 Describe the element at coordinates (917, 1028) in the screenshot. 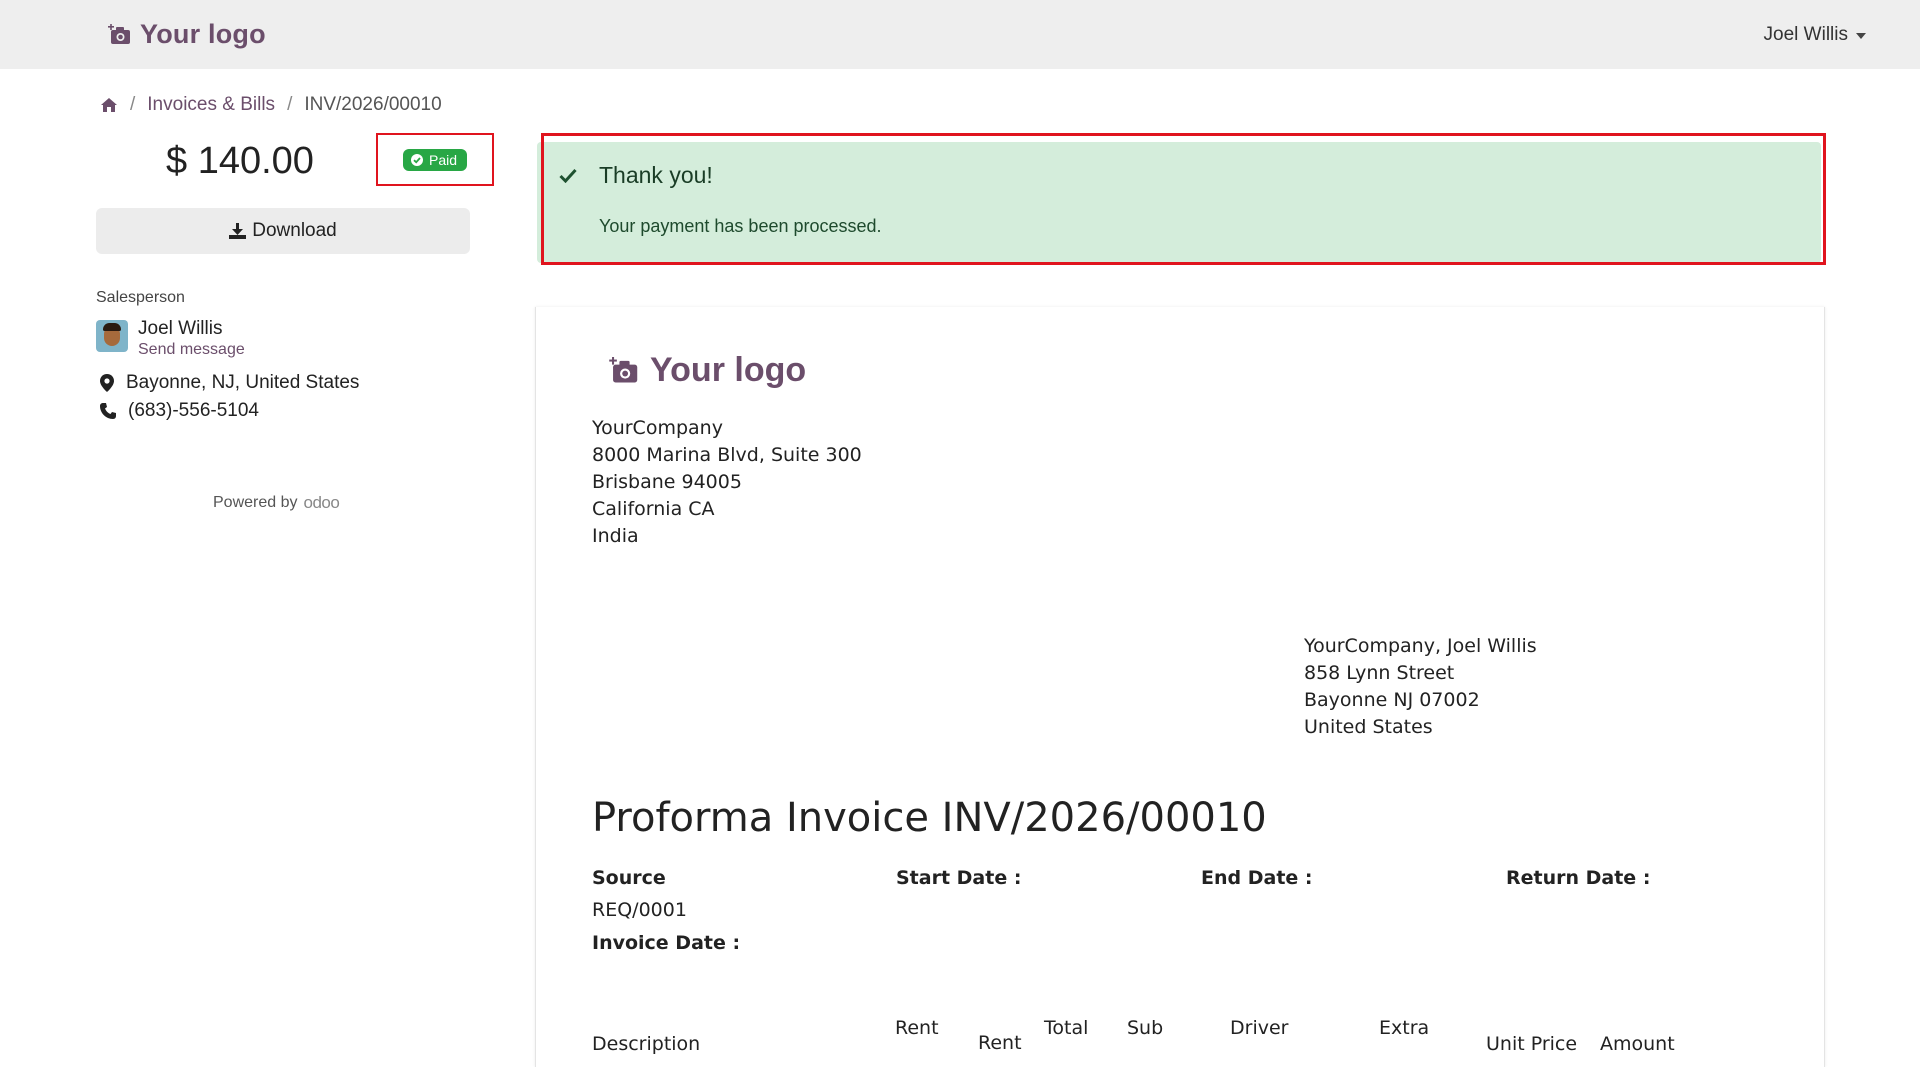

I see `col-rent: Rent` at that location.